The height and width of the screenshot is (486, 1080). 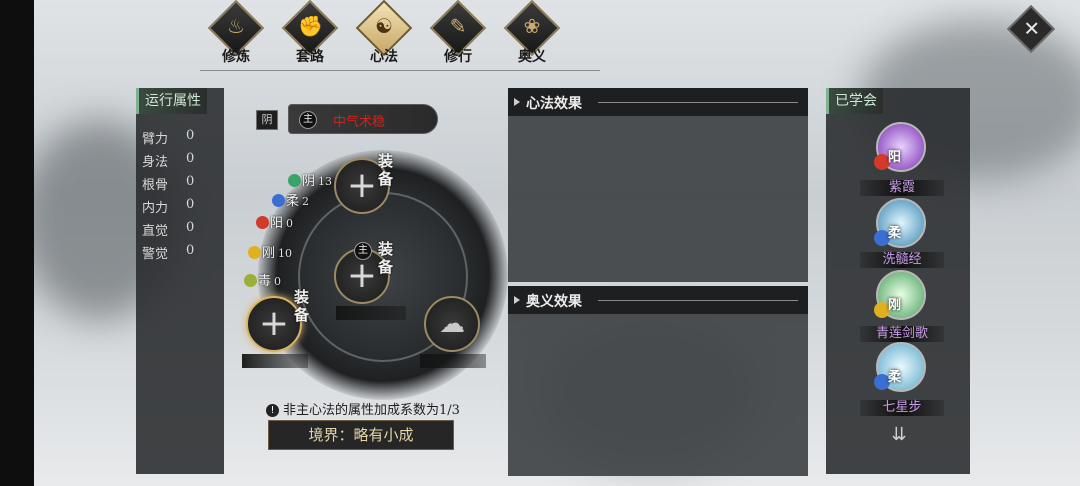 I want to click on attribute-name: 警觉, so click(x=155, y=254).